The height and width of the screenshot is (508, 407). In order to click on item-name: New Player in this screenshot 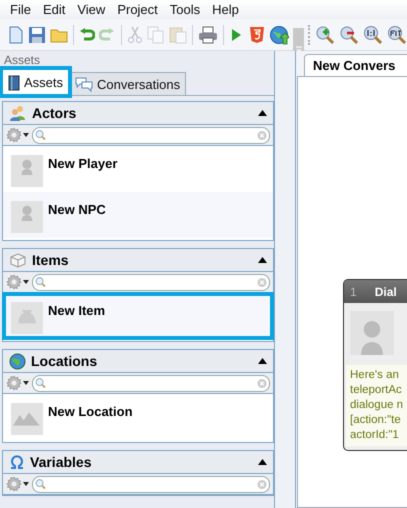, I will do `click(83, 164)`.